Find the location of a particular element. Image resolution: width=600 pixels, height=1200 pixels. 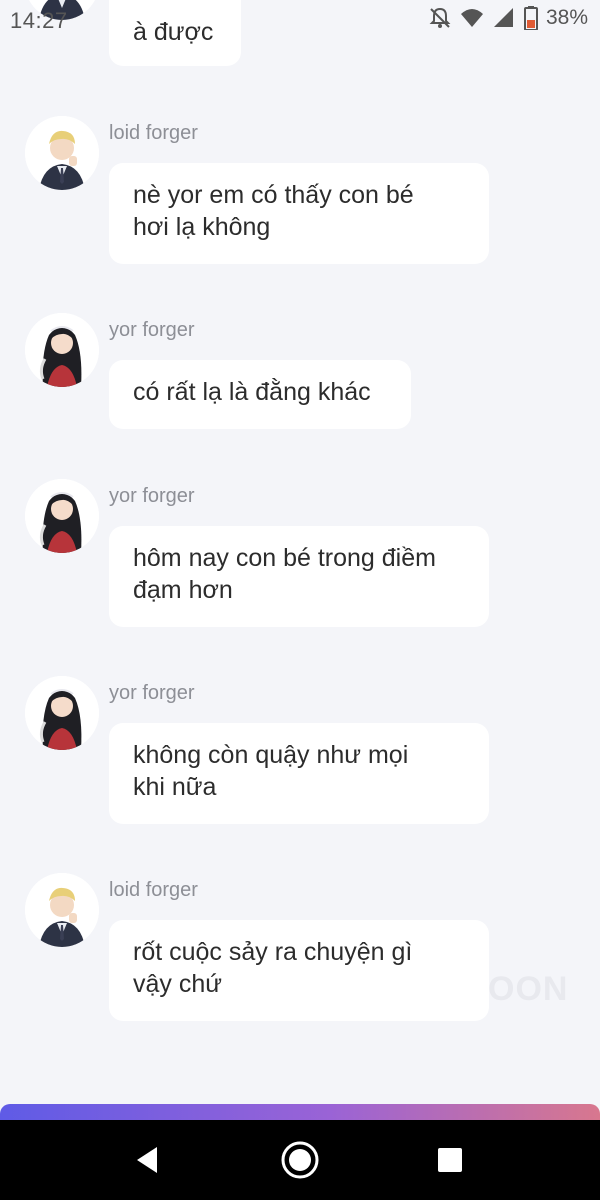

back-button is located at coordinates (148, 1160).